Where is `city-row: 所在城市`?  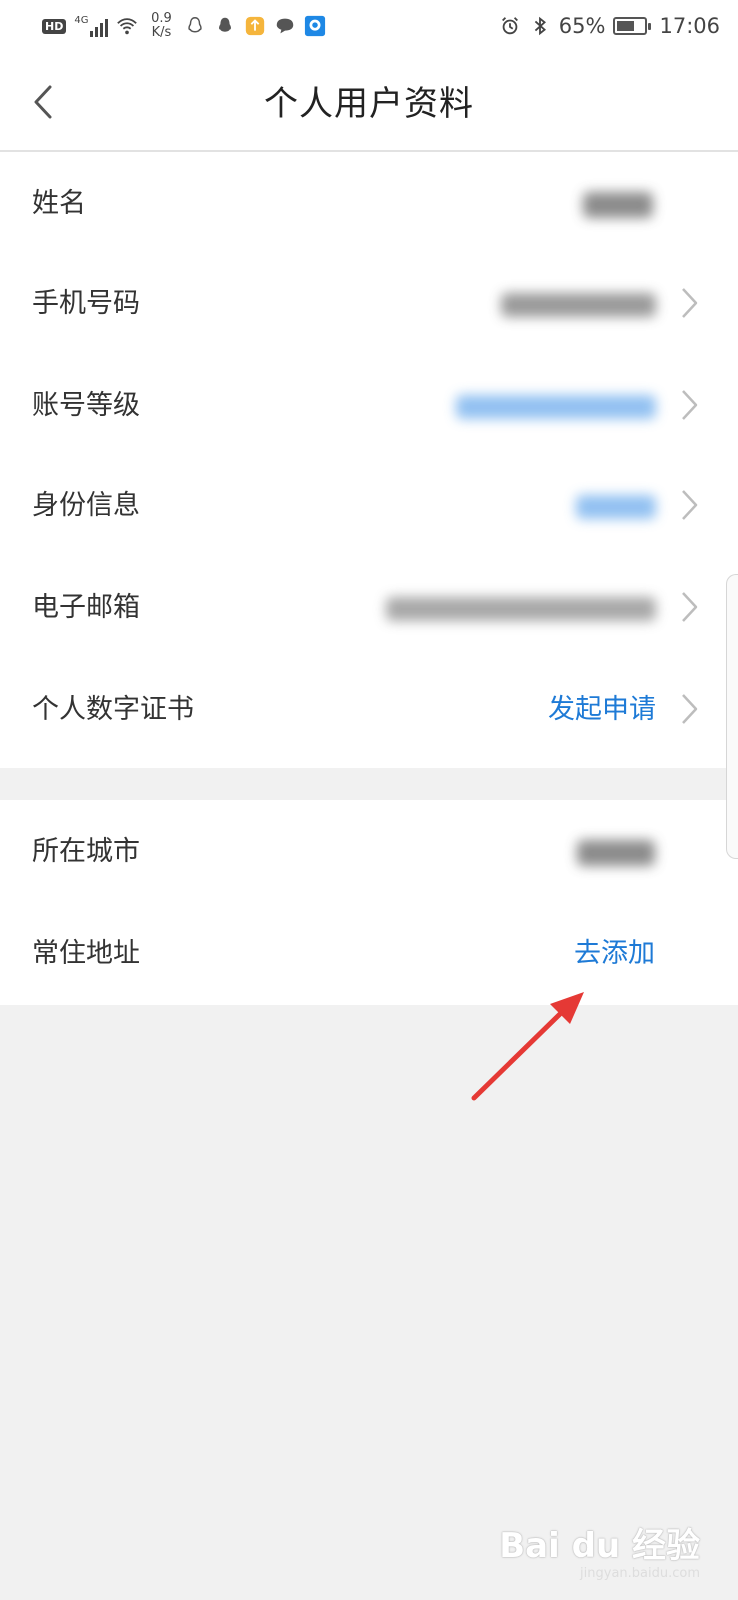 city-row: 所在城市 is located at coordinates (369, 851).